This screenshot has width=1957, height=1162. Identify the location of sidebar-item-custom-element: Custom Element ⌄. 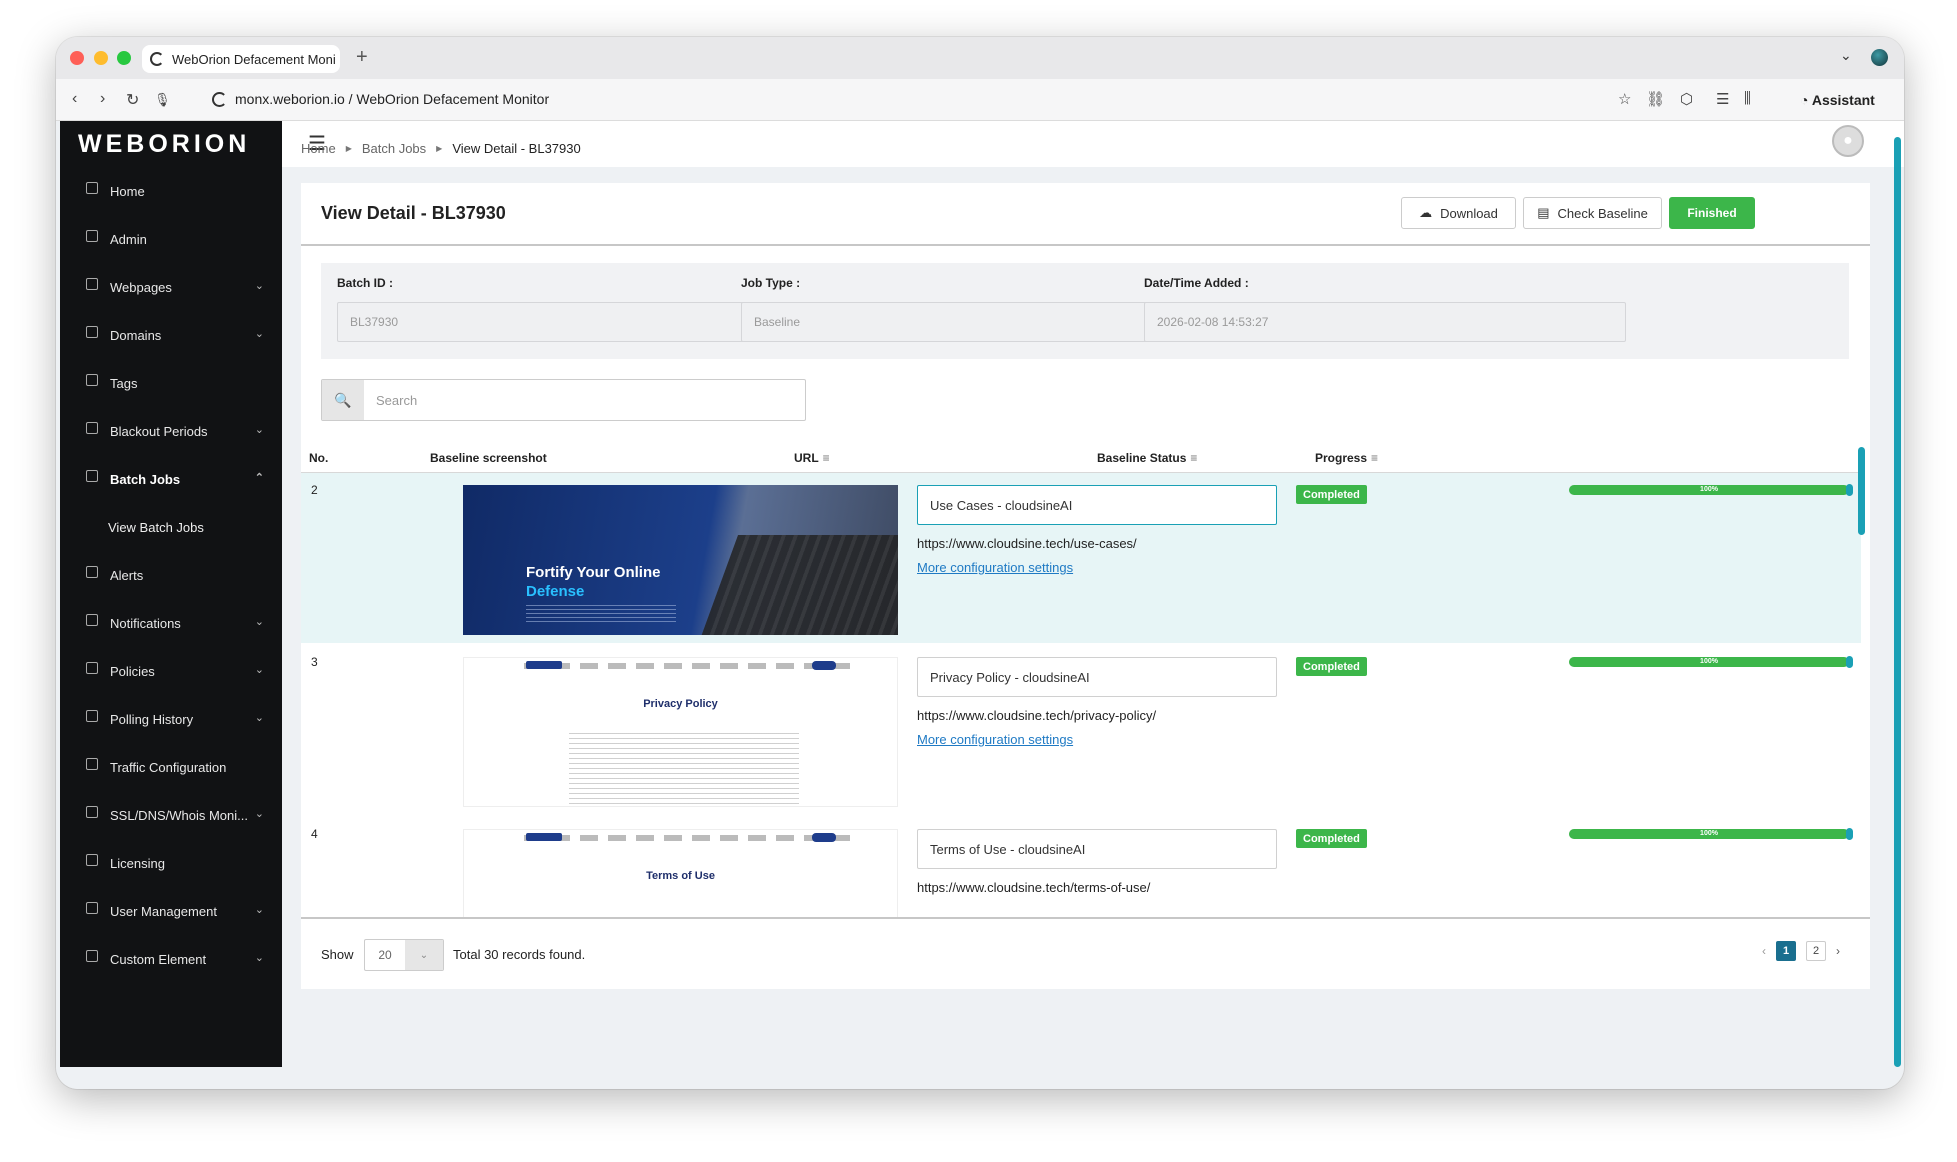
(171, 959).